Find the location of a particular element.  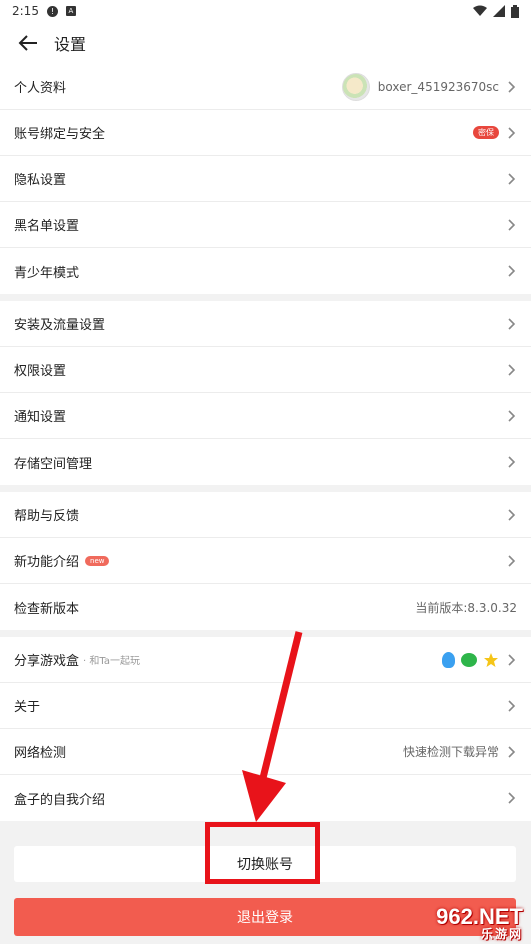

row-new-features: 新功能介绍 new is located at coordinates (265, 561).